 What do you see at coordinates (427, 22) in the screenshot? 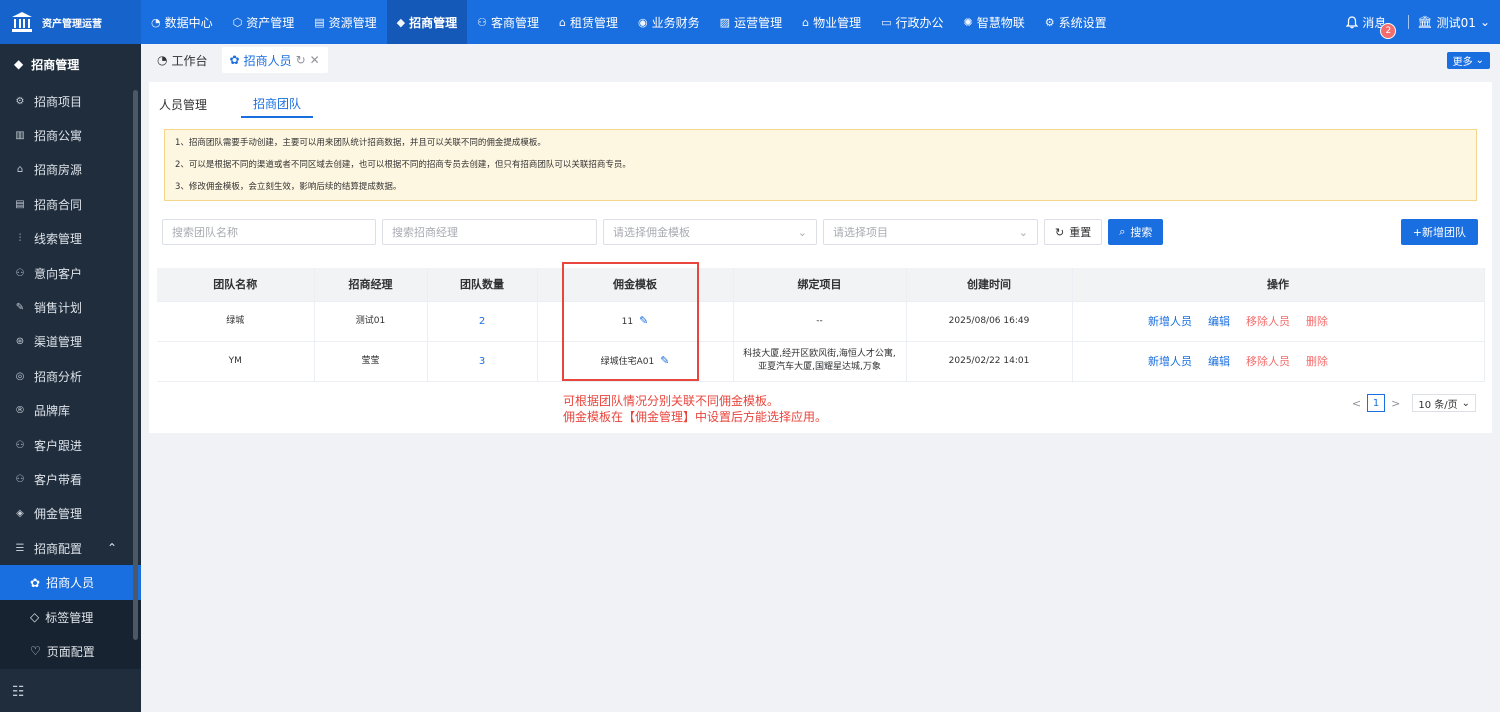
I see `nav-investment: ◆ 招商管理` at bounding box center [427, 22].